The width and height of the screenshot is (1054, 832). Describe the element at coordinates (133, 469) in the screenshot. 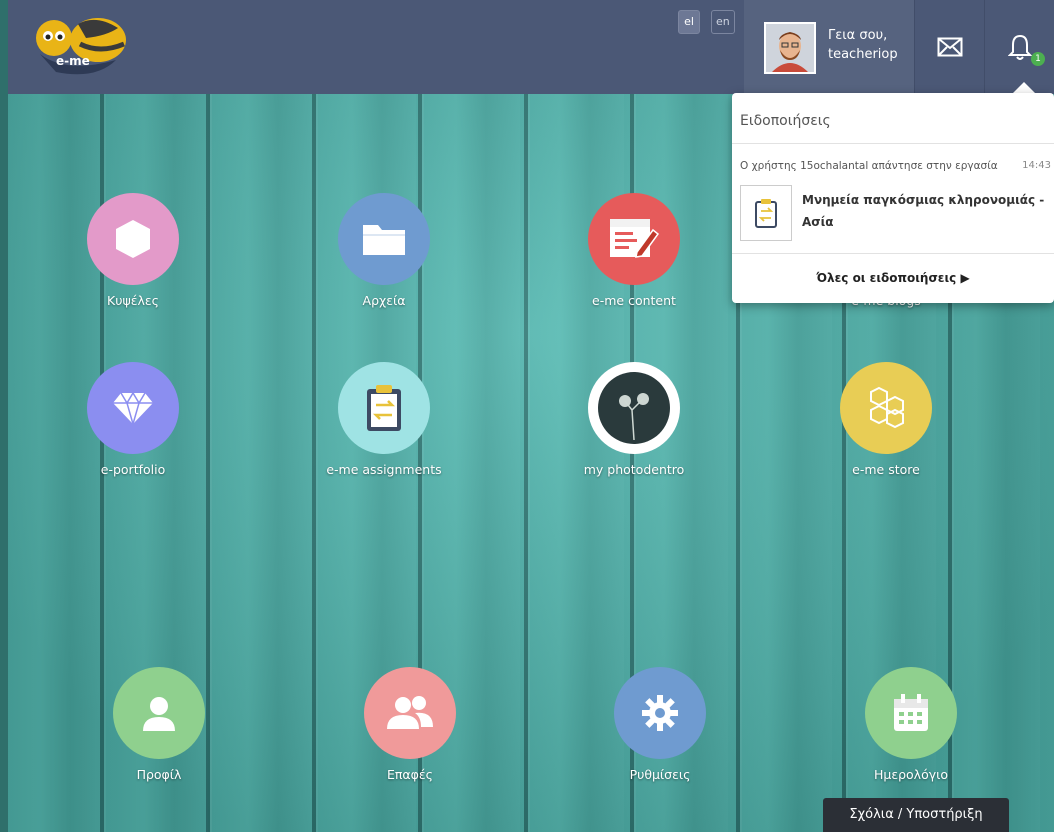

I see `app-label: e-portfolio` at that location.